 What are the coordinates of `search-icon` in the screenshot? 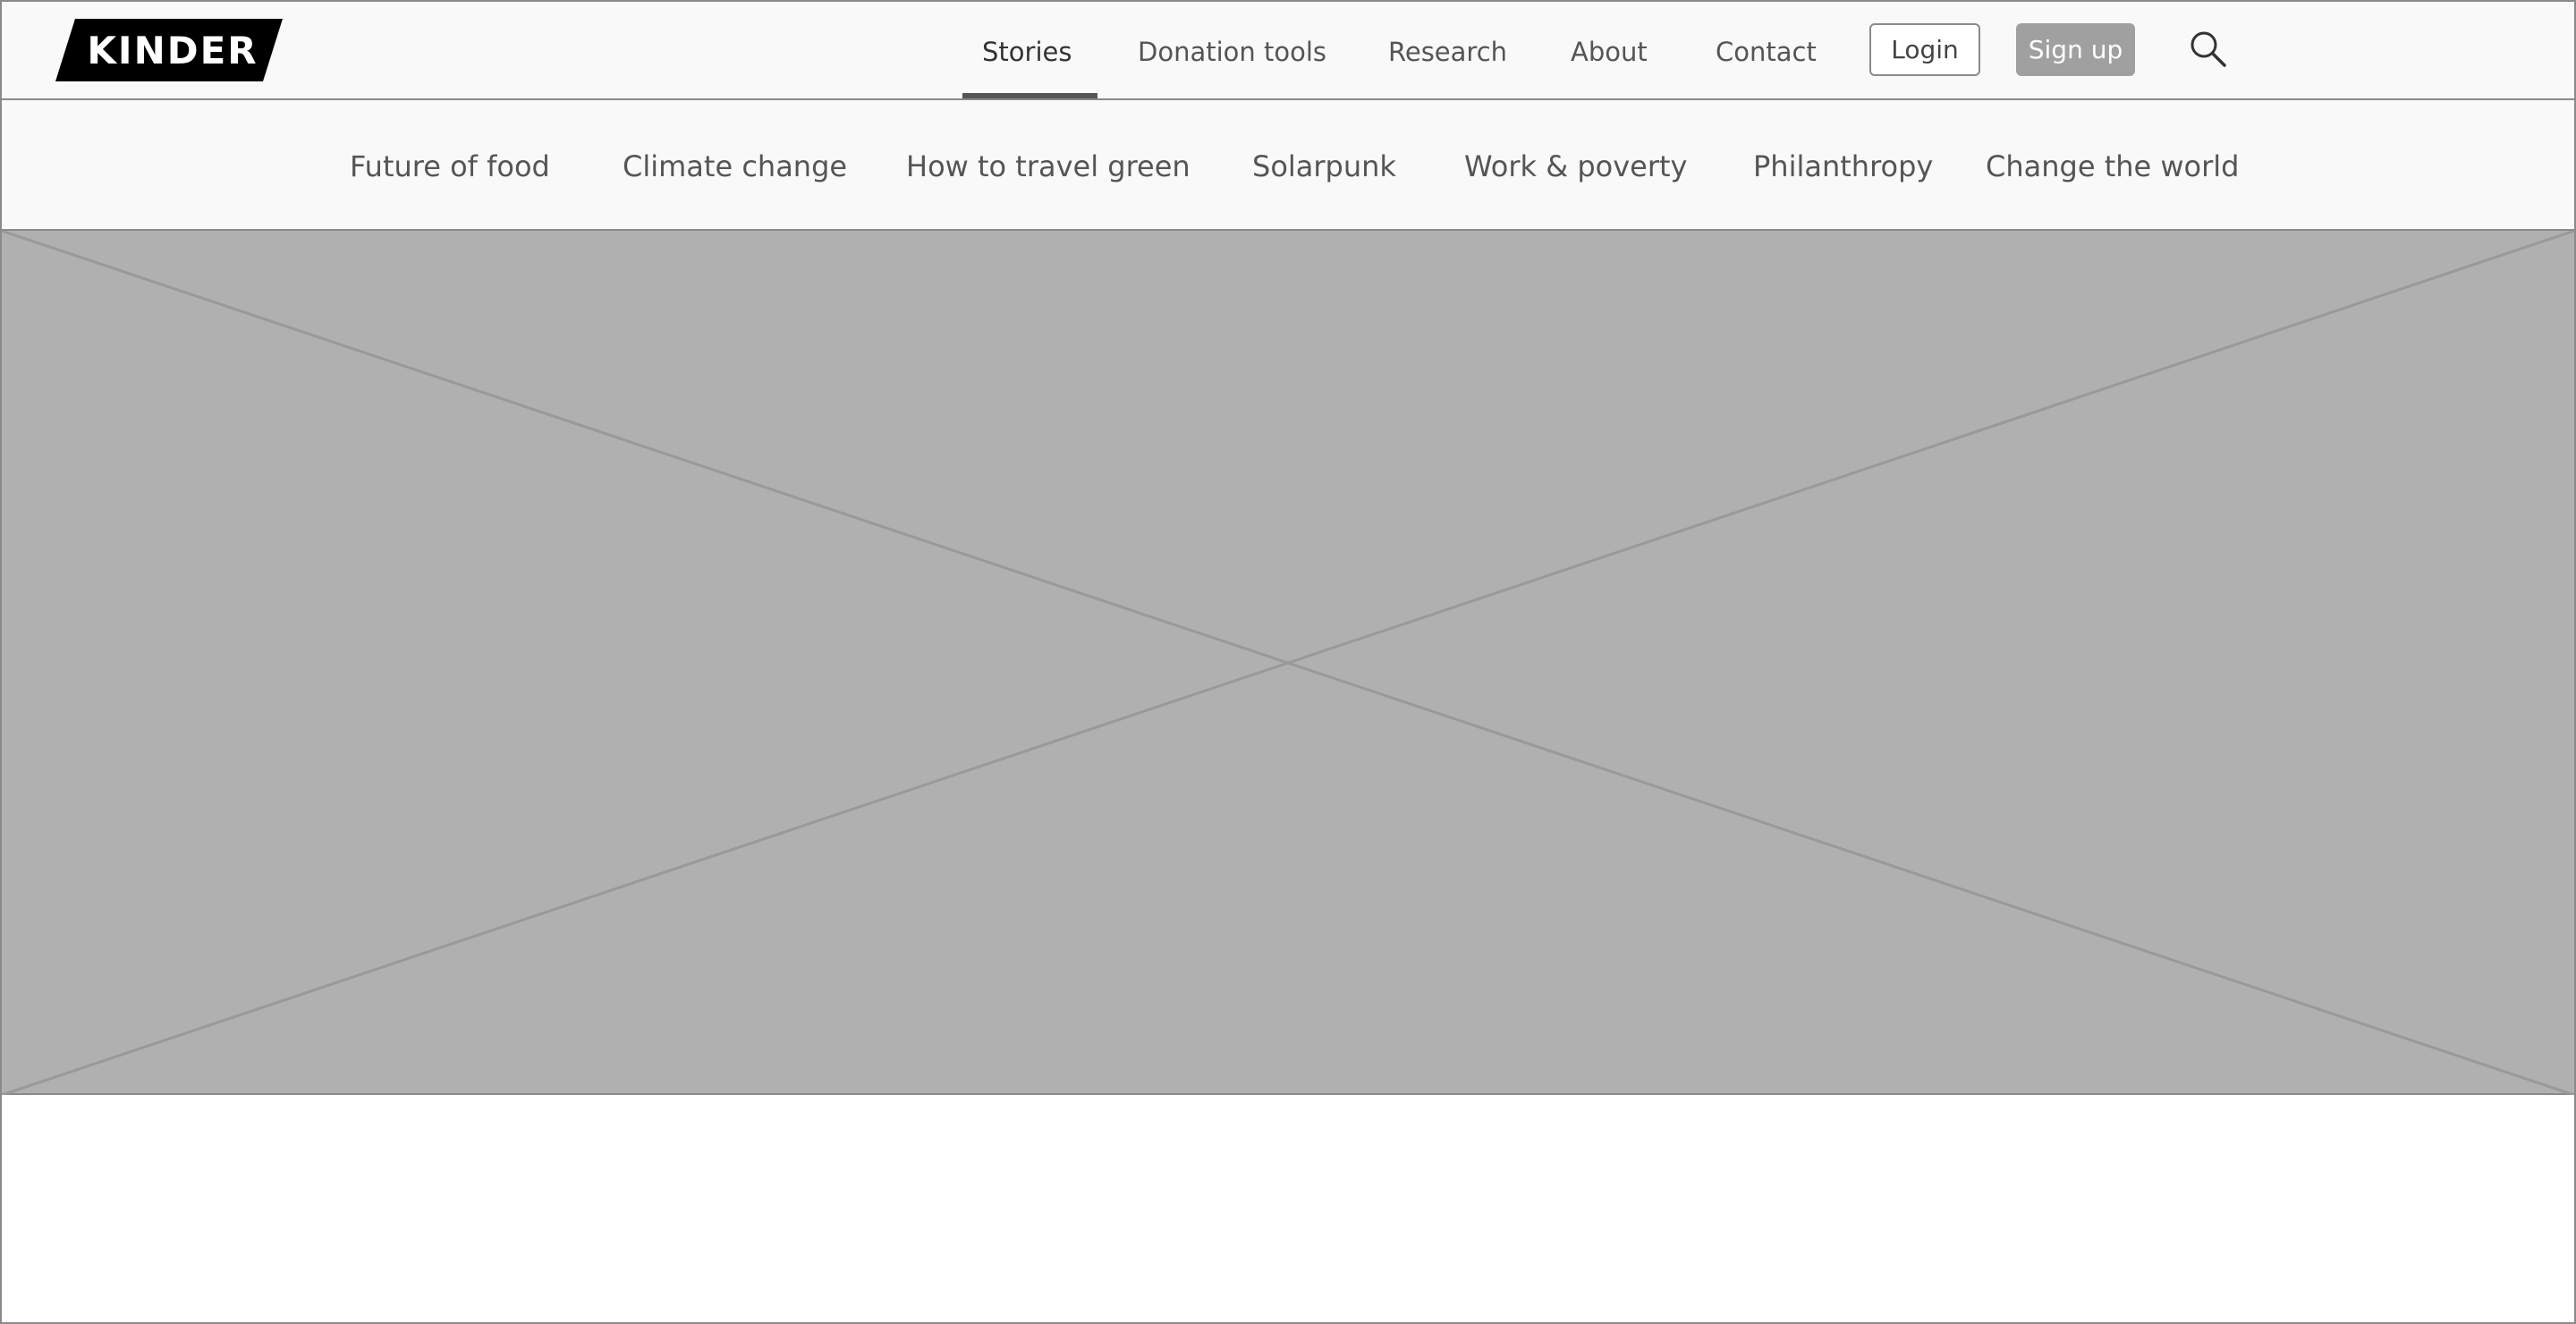 It's located at (2208, 49).